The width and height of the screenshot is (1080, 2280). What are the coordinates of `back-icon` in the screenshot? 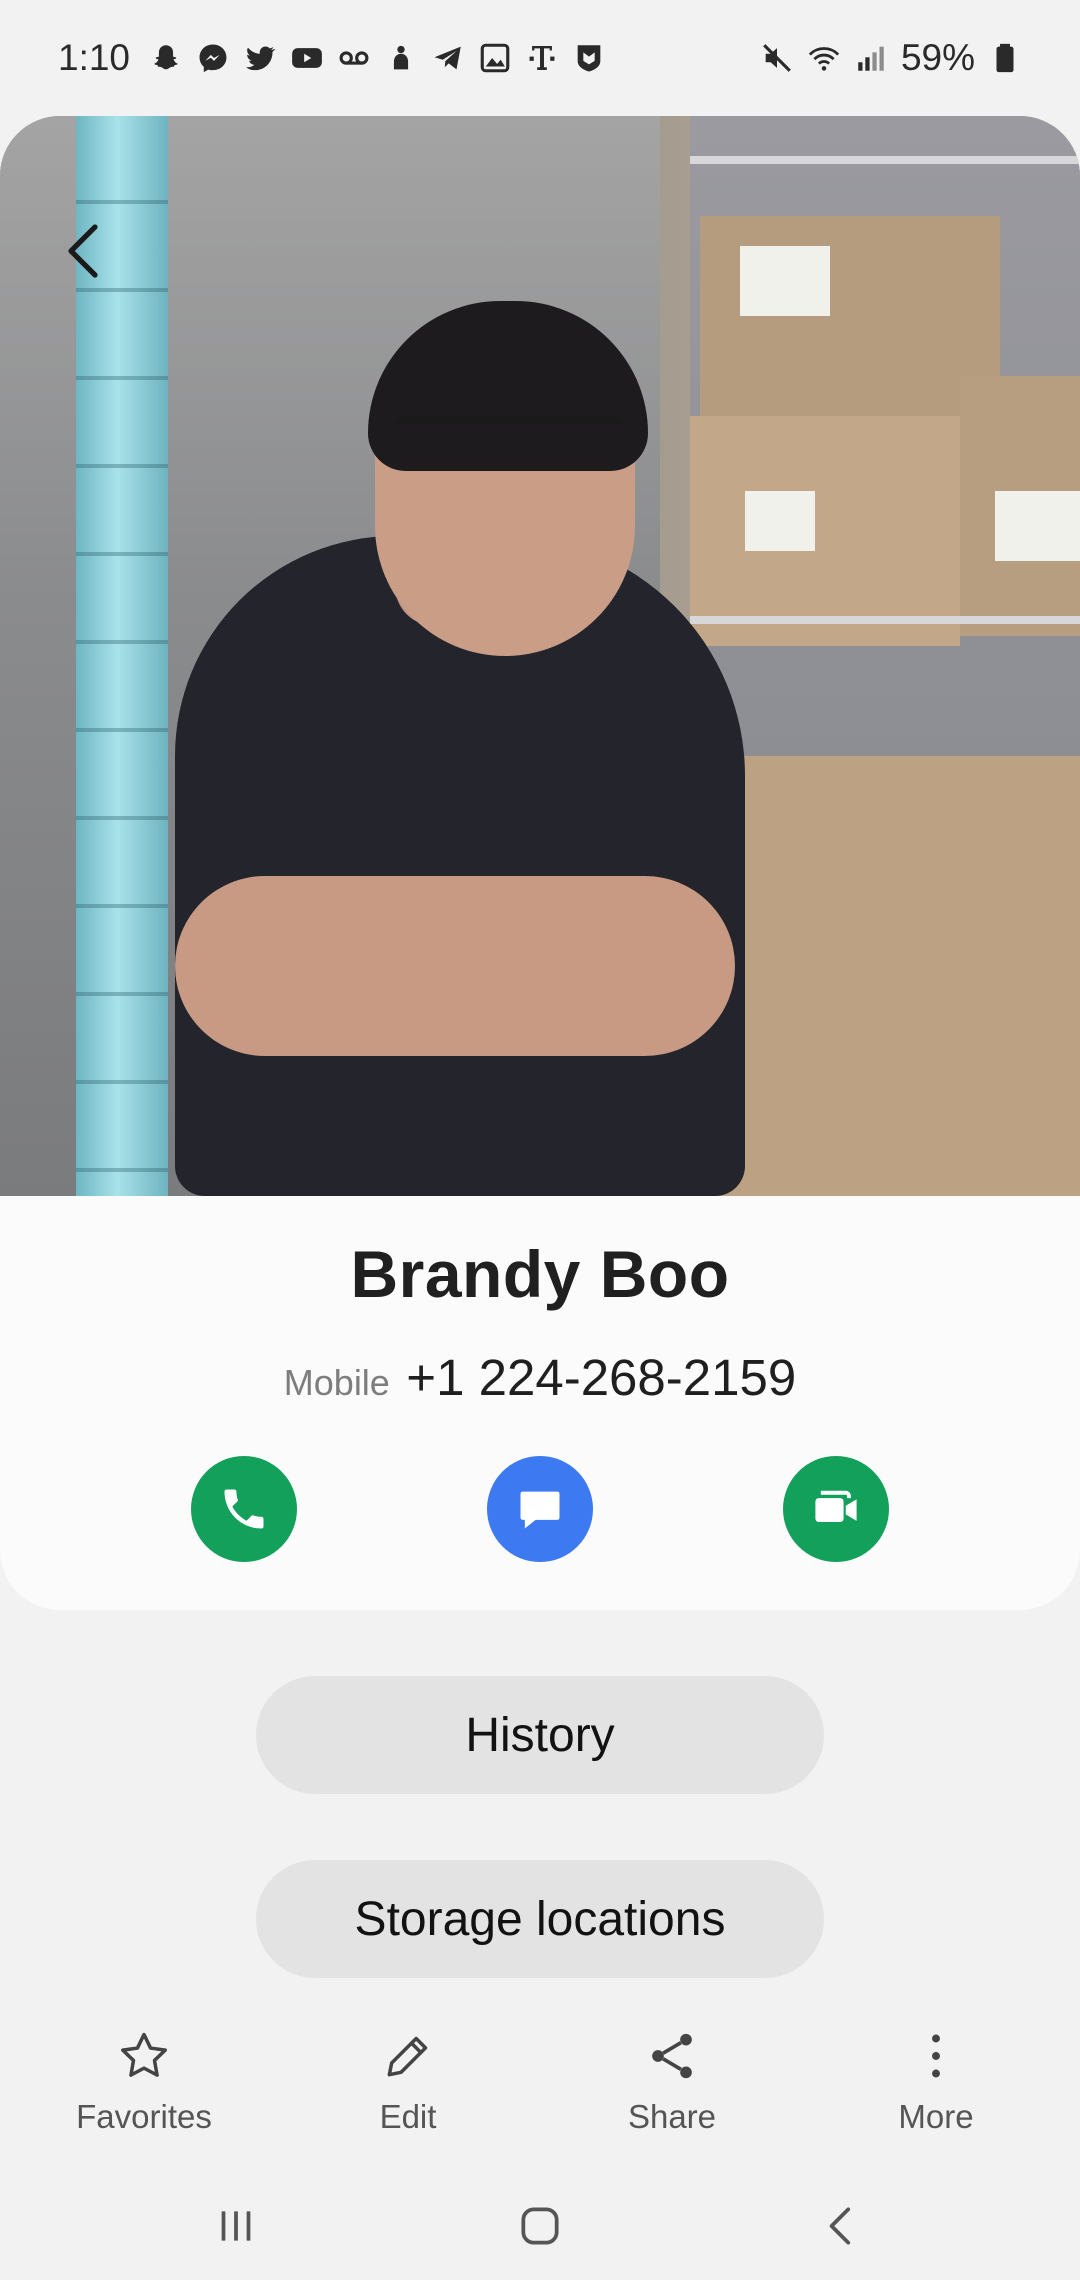 It's located at (840, 2226).